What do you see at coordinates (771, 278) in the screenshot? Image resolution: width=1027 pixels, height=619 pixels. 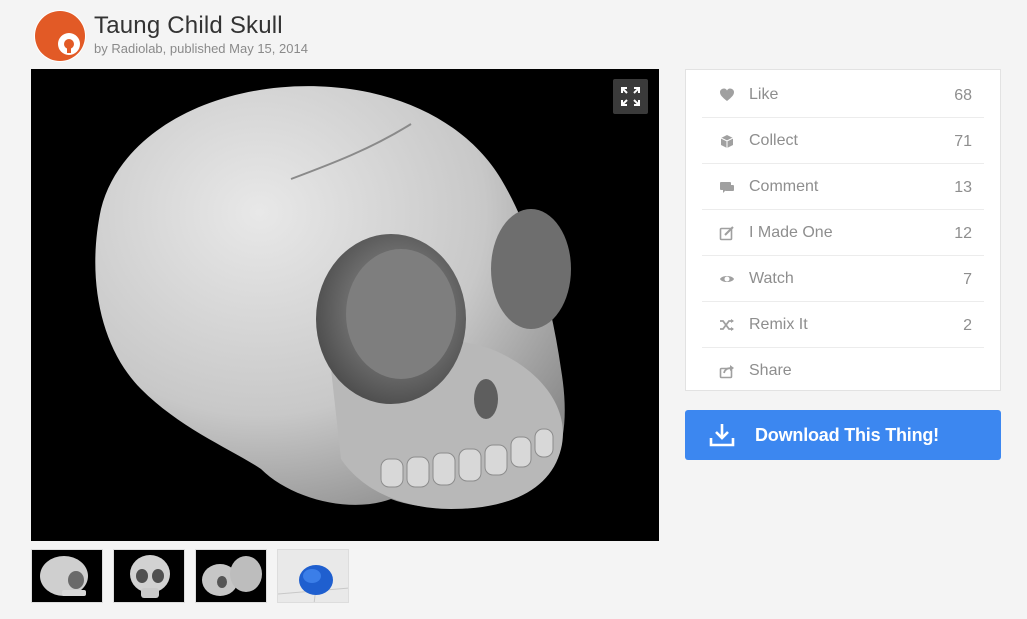 I see `watch-label: Watch` at bounding box center [771, 278].